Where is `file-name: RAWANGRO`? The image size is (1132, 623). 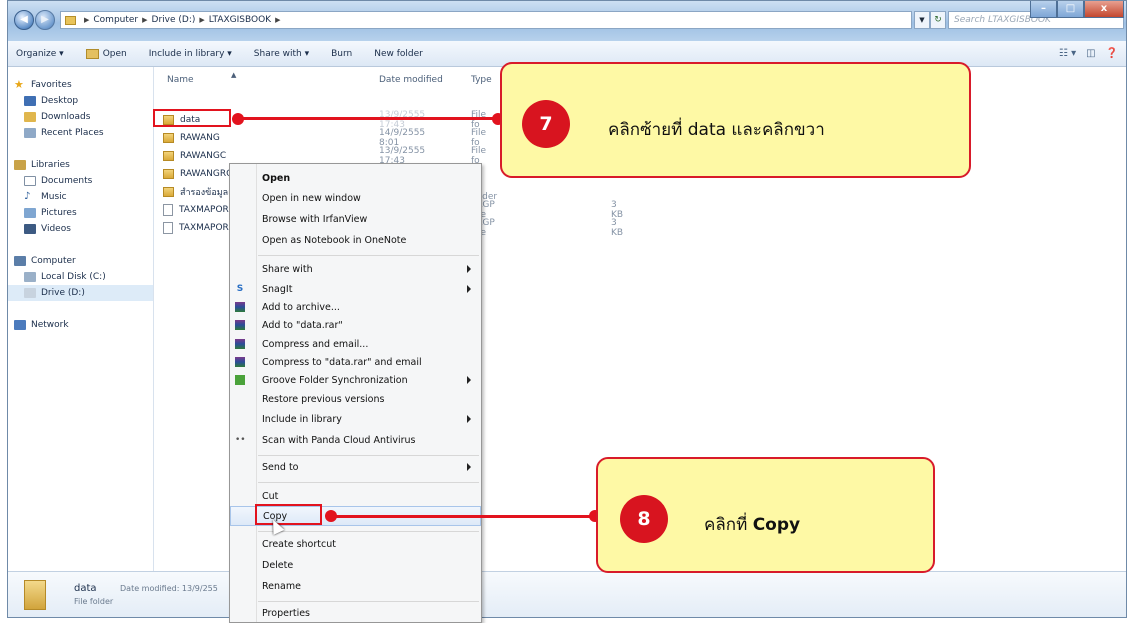
file-name: RAWANGRO is located at coordinates (207, 174).